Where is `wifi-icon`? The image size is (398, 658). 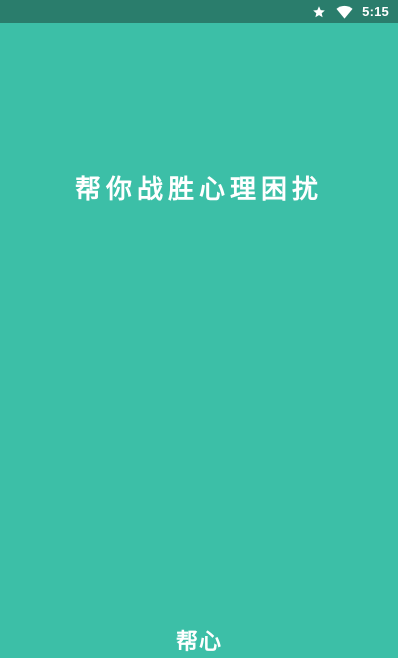 wifi-icon is located at coordinates (344, 11).